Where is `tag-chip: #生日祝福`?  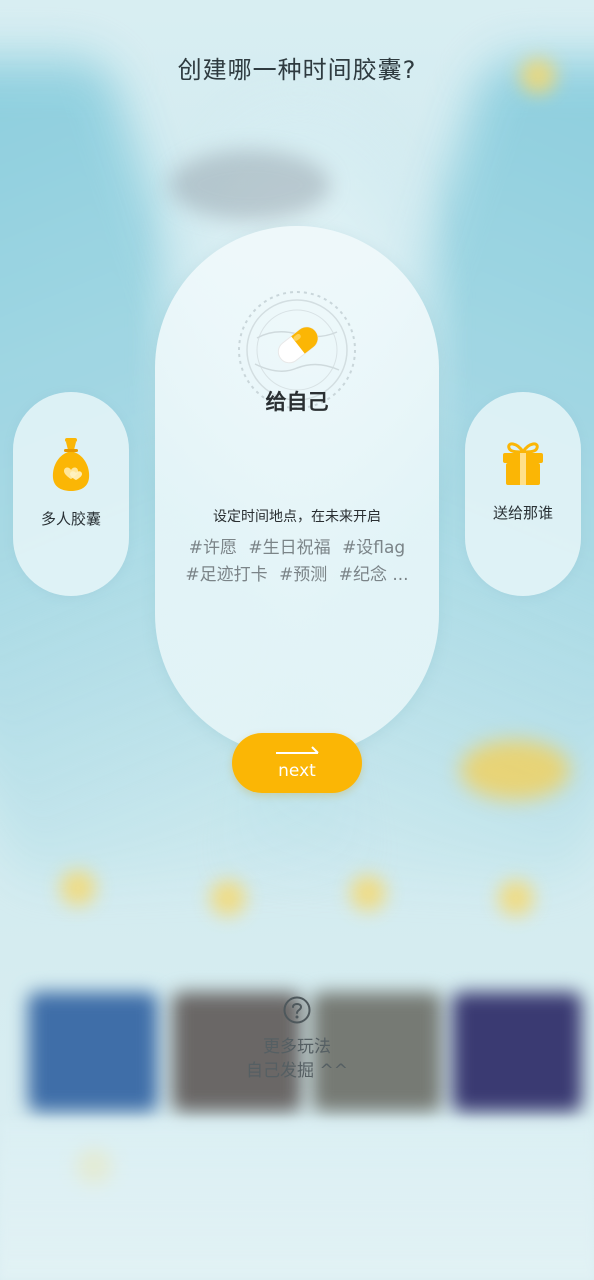
tag-chip: #生日祝福 is located at coordinates (289, 548).